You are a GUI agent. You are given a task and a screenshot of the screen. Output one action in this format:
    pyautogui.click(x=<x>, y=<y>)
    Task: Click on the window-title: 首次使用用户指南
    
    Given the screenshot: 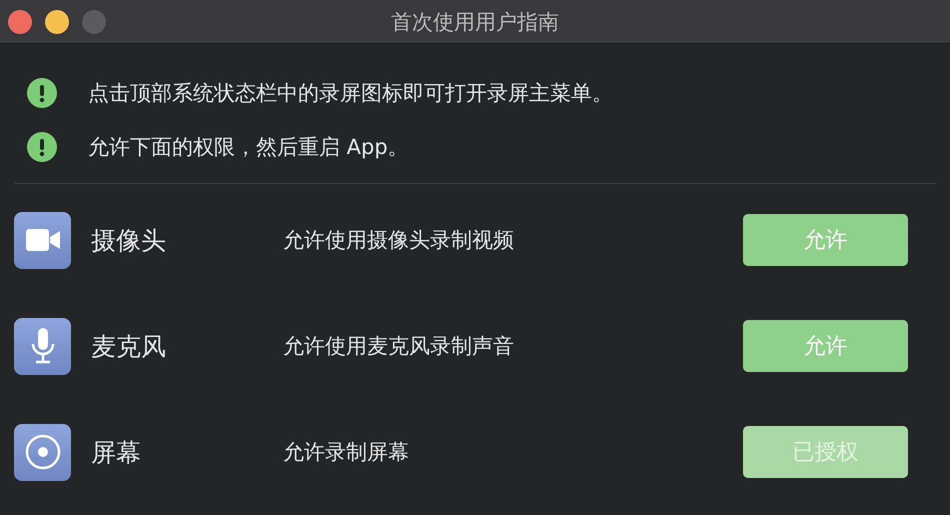 What is the action you would take?
    pyautogui.click(x=475, y=22)
    